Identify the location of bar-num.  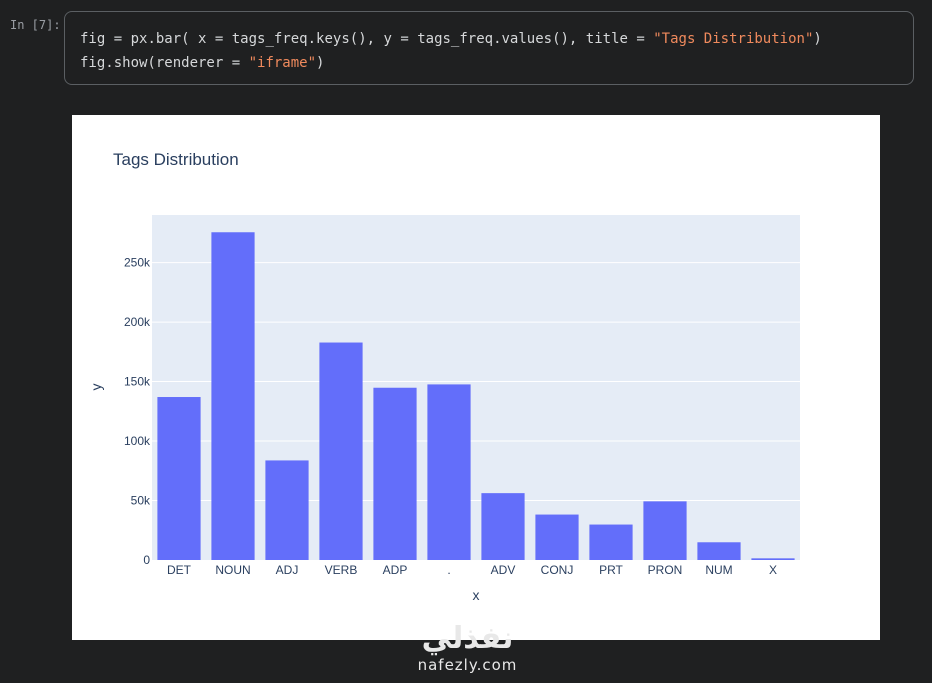
(719, 551).